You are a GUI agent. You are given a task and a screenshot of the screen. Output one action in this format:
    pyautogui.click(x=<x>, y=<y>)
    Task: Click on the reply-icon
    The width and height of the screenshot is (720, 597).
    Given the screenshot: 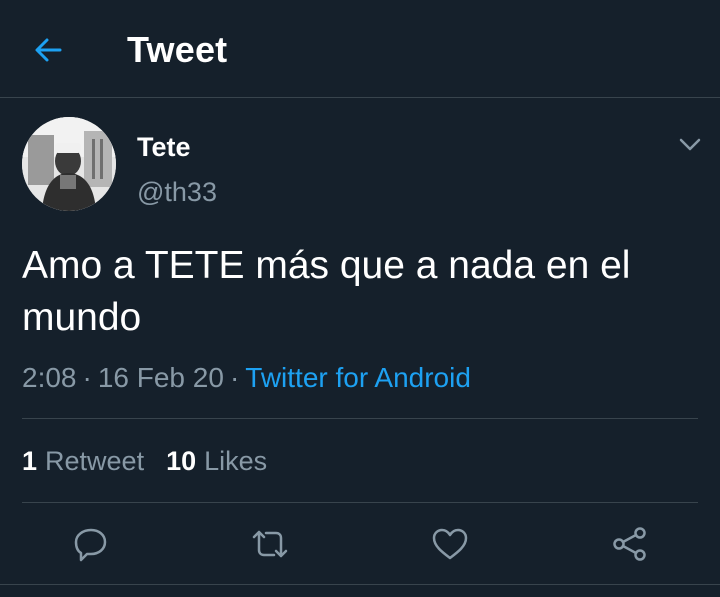 What is the action you would take?
    pyautogui.click(x=91, y=544)
    